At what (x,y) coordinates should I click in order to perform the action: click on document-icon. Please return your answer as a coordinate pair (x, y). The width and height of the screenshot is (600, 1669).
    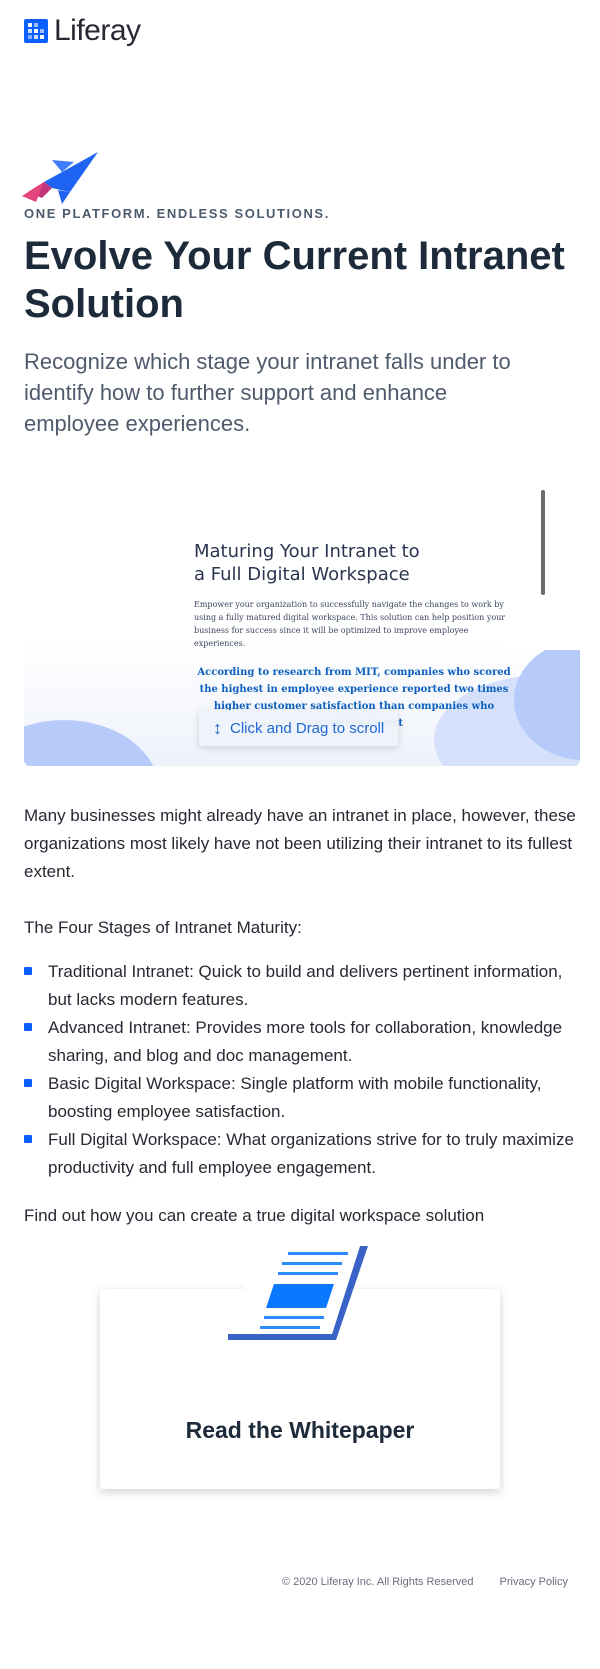
    Looking at the image, I should click on (298, 1293).